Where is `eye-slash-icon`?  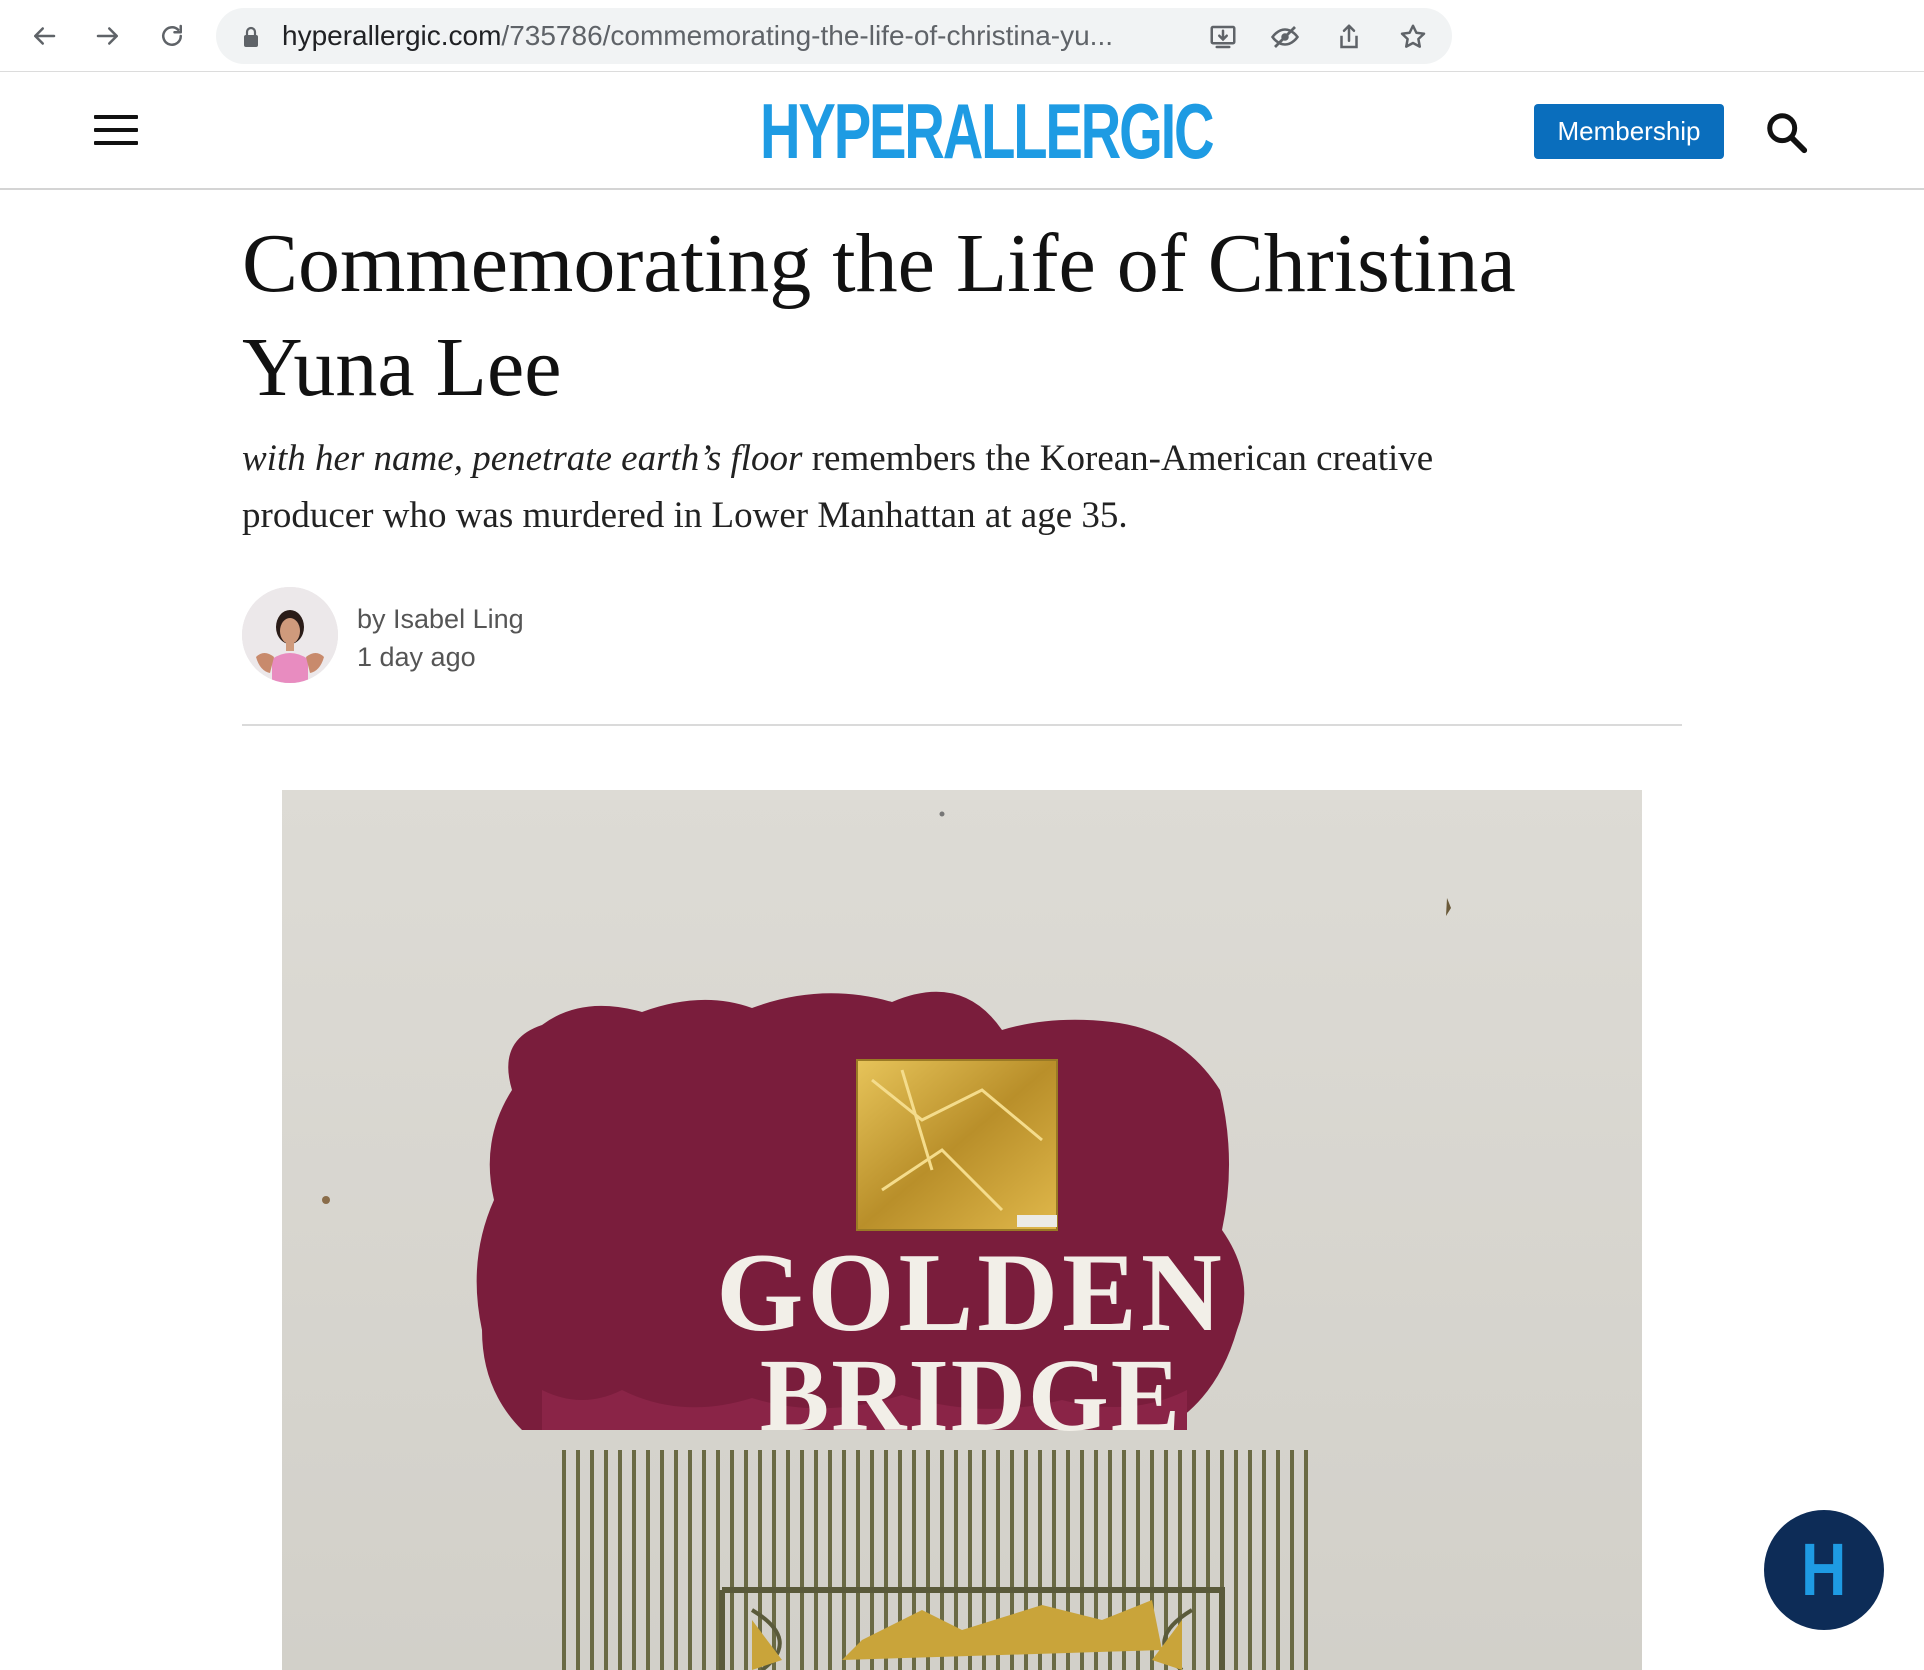 eye-slash-icon is located at coordinates (1285, 37).